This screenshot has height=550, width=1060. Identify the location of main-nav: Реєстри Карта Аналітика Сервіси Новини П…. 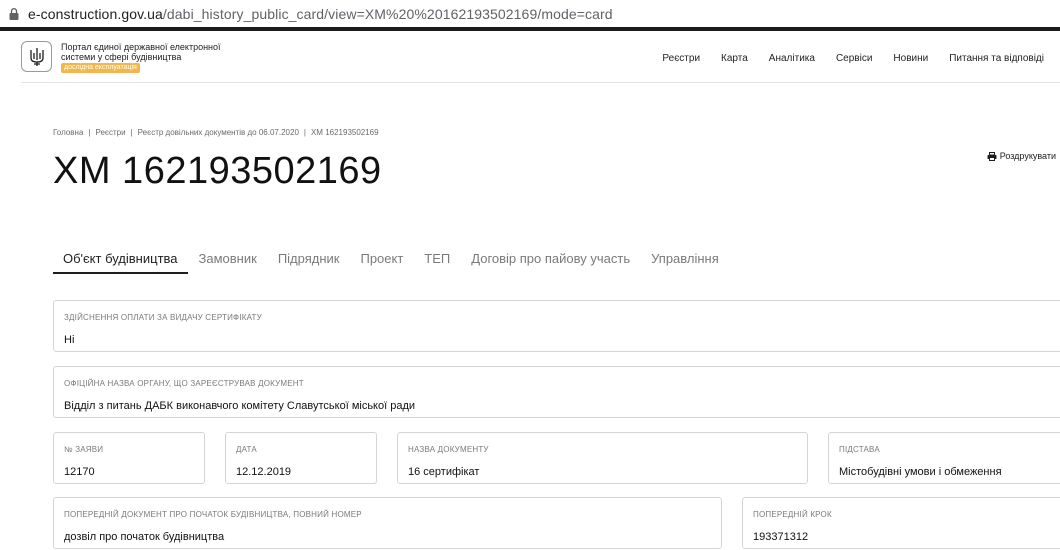
(842, 58).